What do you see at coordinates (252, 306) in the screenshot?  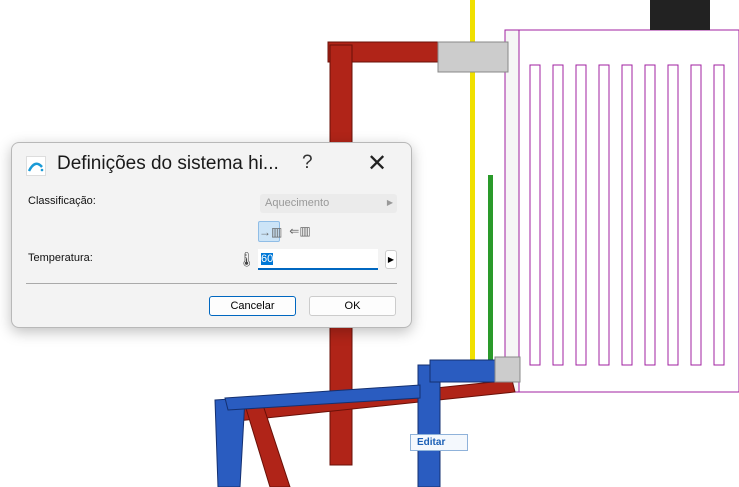 I see `cancel-button: Cancelar` at bounding box center [252, 306].